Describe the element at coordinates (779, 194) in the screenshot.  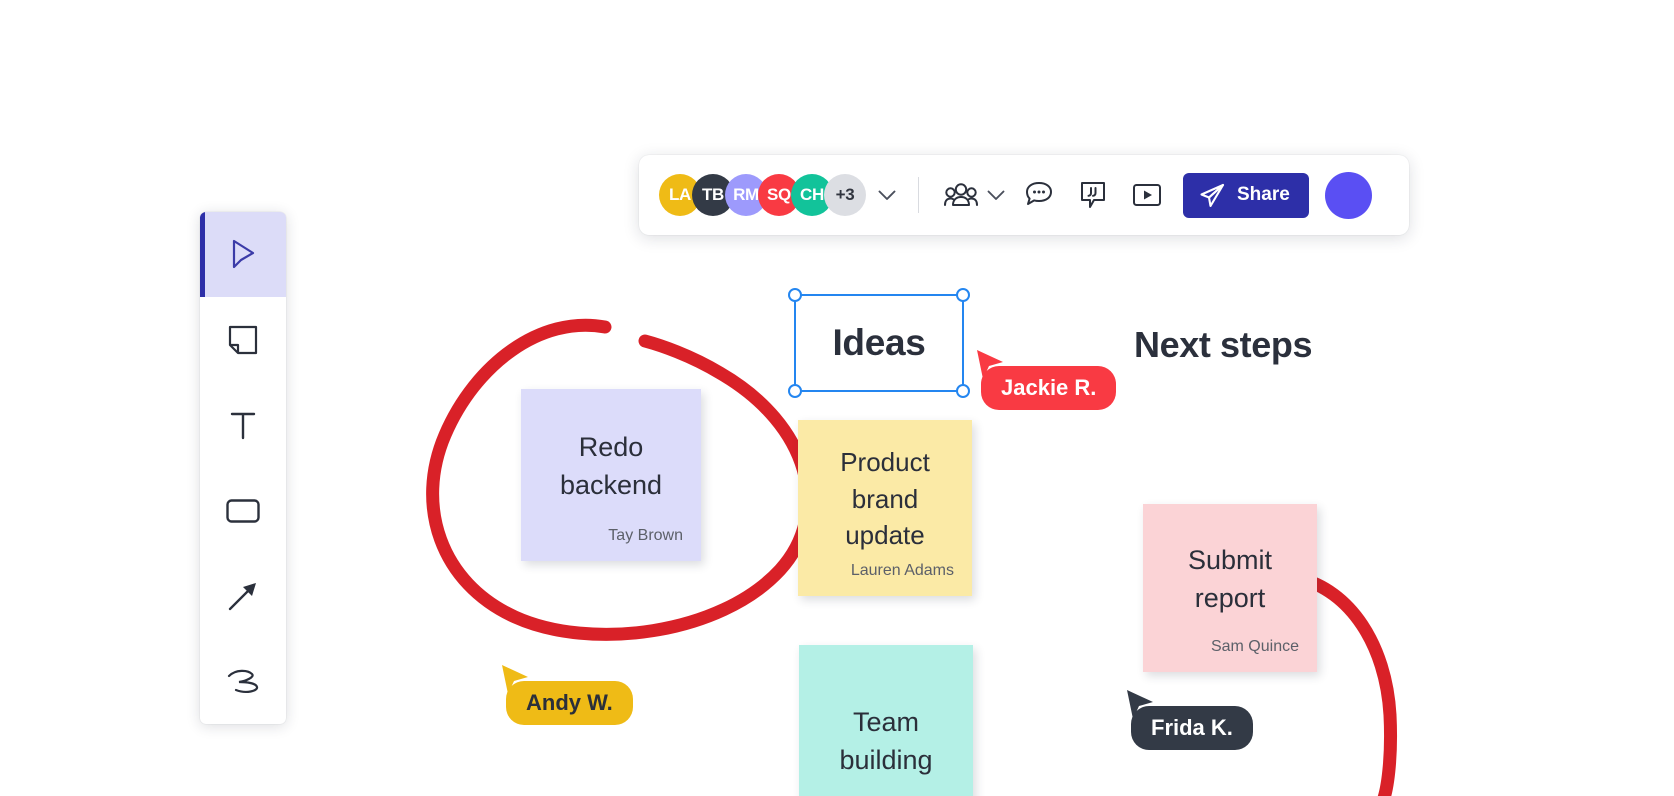
I see `avatar-initials: SQ` at that location.